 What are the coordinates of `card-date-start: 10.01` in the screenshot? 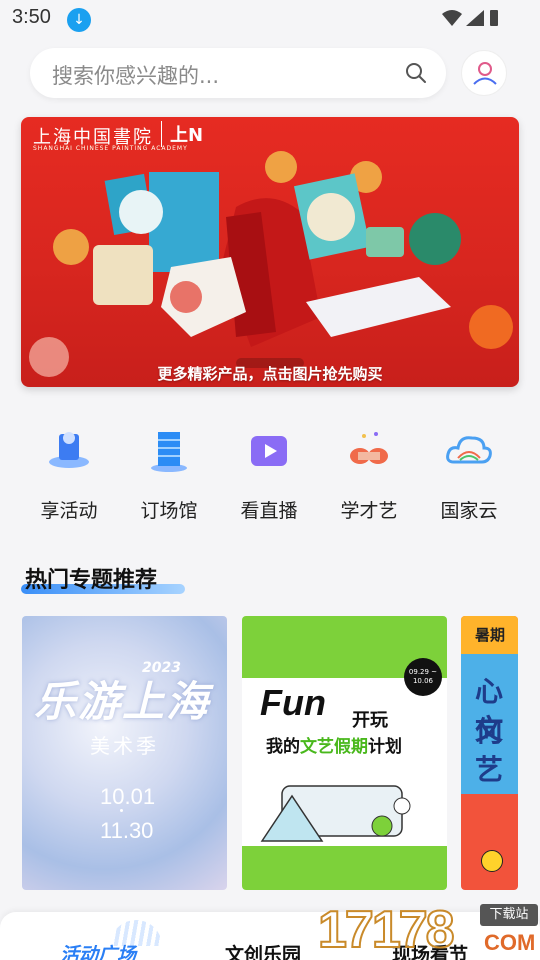 It's located at (128, 796).